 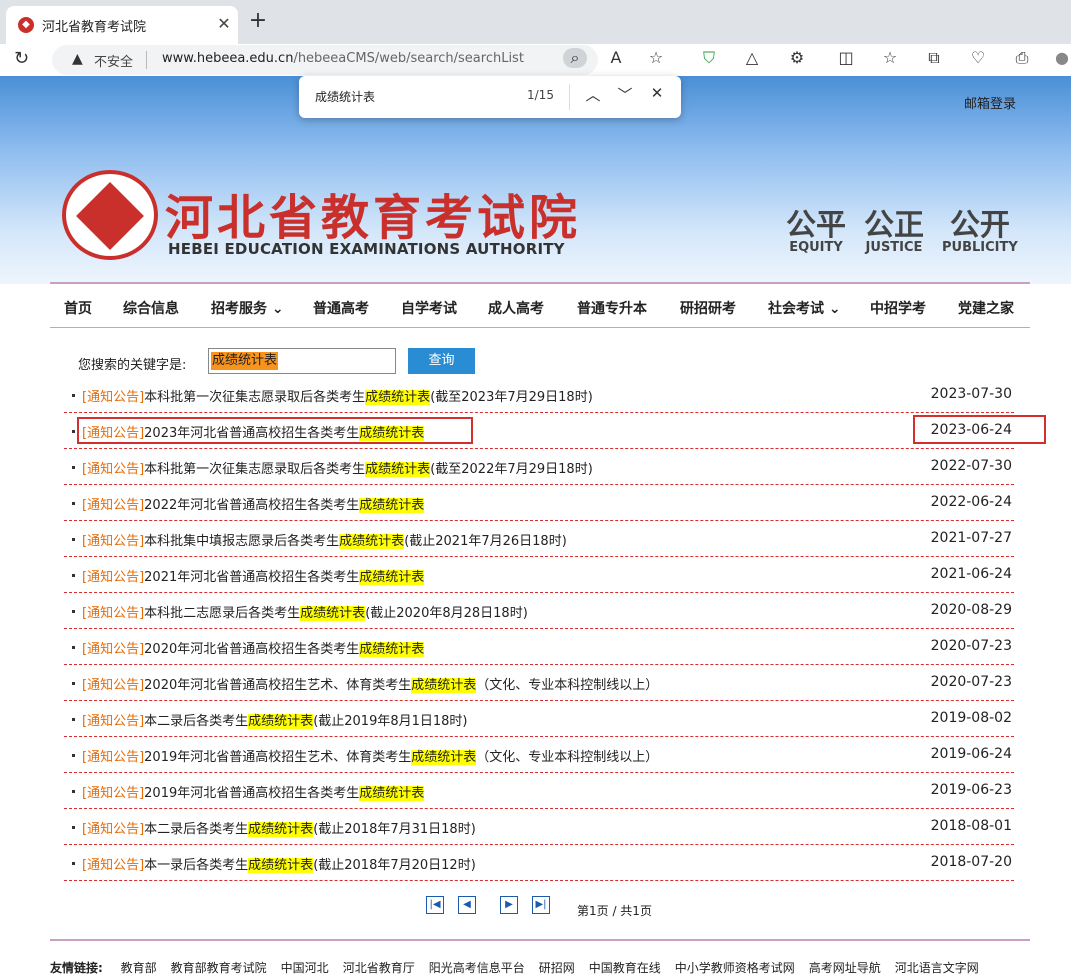 I want to click on friend-link: 阳光高考信息平台, so click(x=477, y=968).